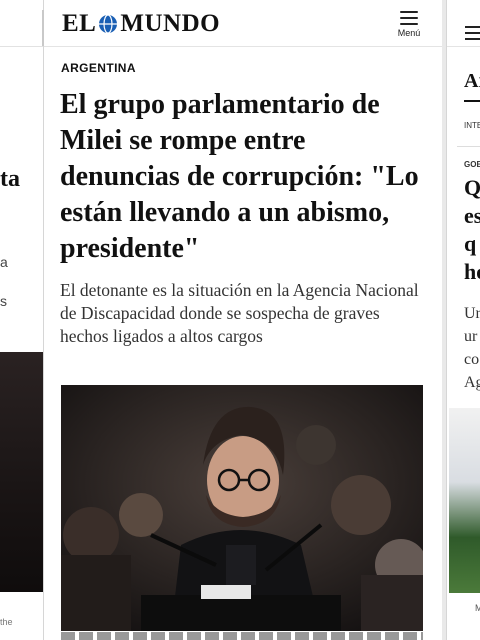 The height and width of the screenshot is (640, 480). What do you see at coordinates (472, 348) in the screenshot?
I see `next-card-standfirst: Ur ur co Ag` at bounding box center [472, 348].